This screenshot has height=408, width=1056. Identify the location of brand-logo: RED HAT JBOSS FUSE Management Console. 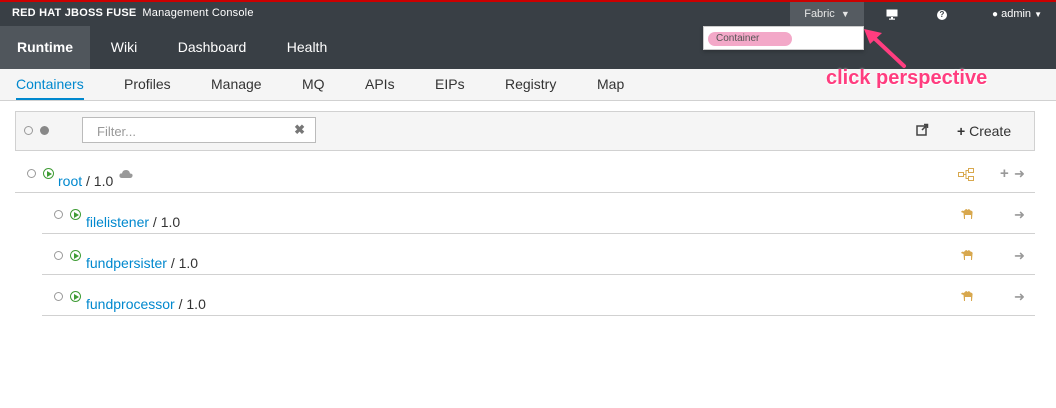
(133, 13).